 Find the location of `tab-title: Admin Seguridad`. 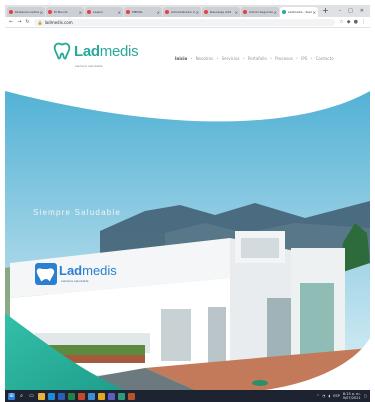

tab-title: Admin Seguridad is located at coordinates (261, 12).